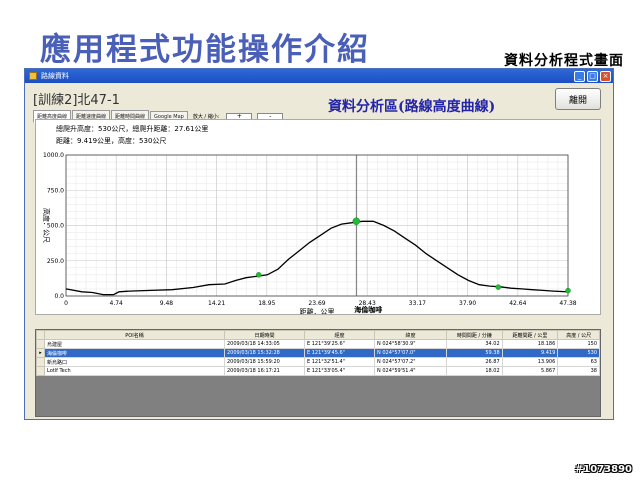 This screenshot has height=481, width=640. What do you see at coordinates (410, 371) in the screenshot?
I see `cell-latitude: N 024°59'51.4"` at bounding box center [410, 371].